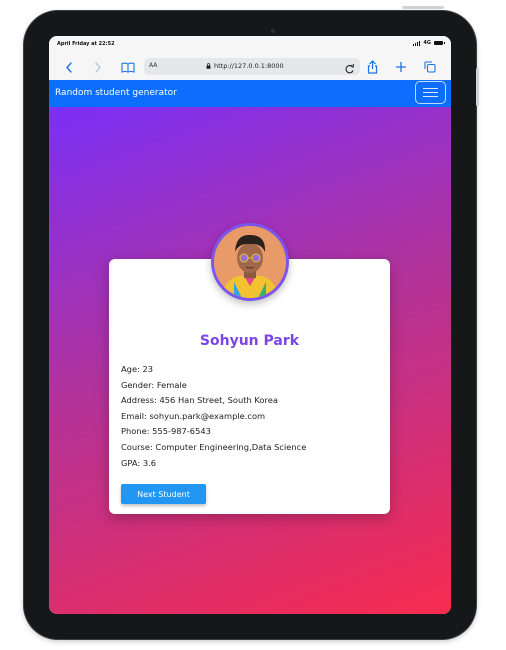 This screenshot has width=506, height=650. Describe the element at coordinates (372, 67) in the screenshot. I see `share-icon` at that location.